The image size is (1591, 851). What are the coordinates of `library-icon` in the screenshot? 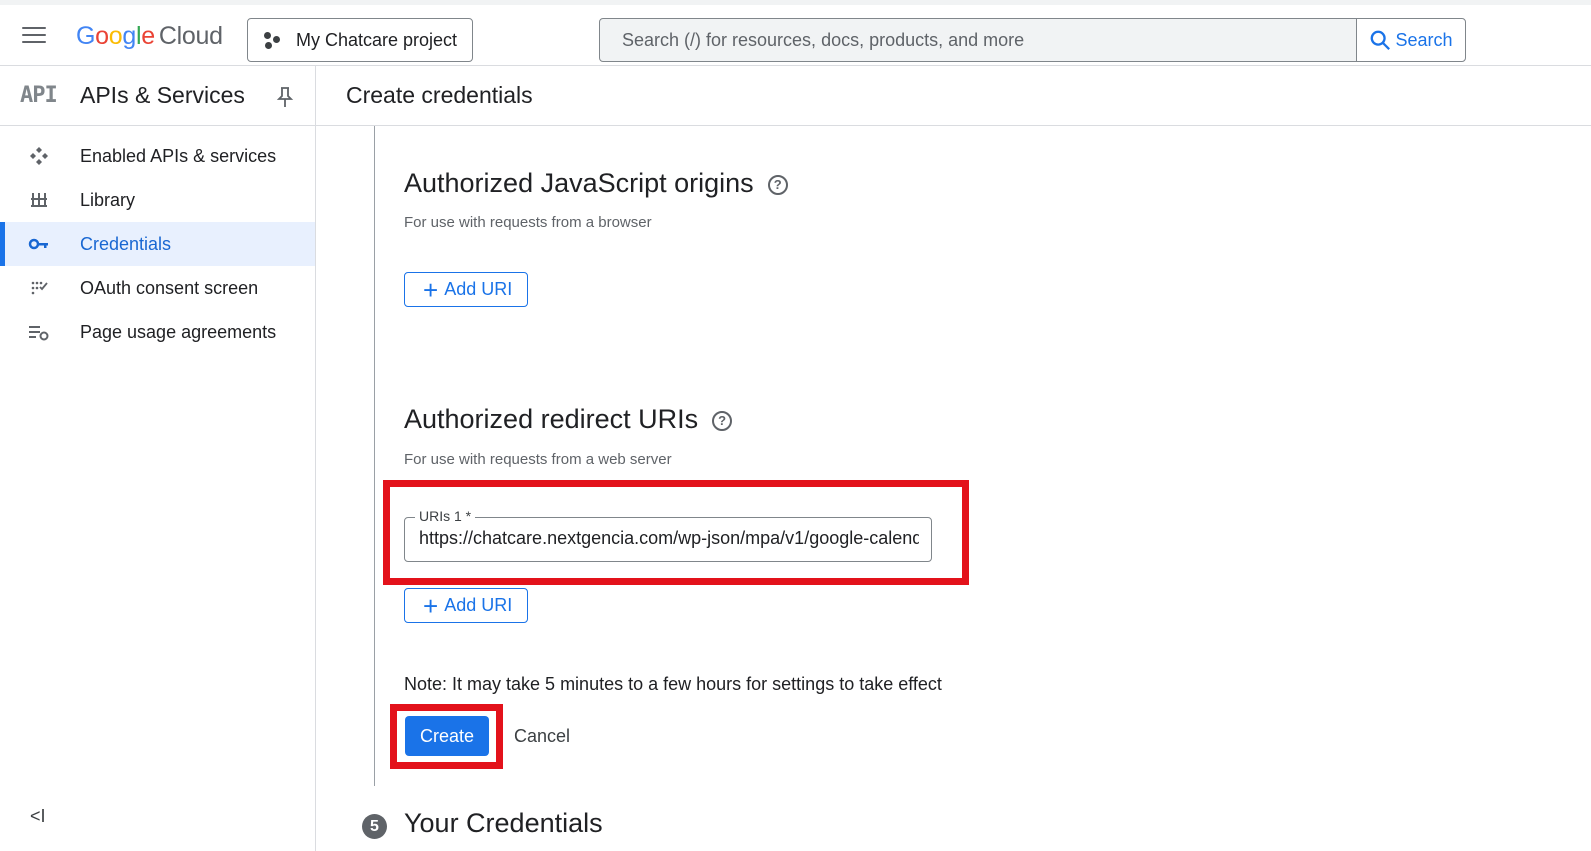 It's located at (39, 200).